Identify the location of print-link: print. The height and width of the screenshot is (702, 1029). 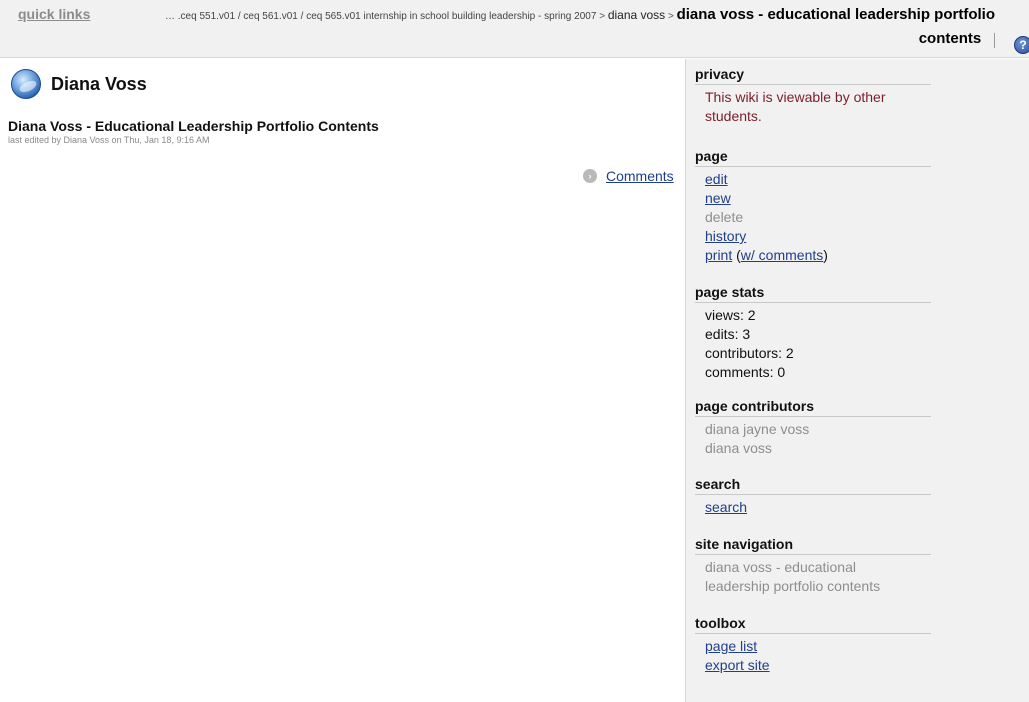
(718, 255).